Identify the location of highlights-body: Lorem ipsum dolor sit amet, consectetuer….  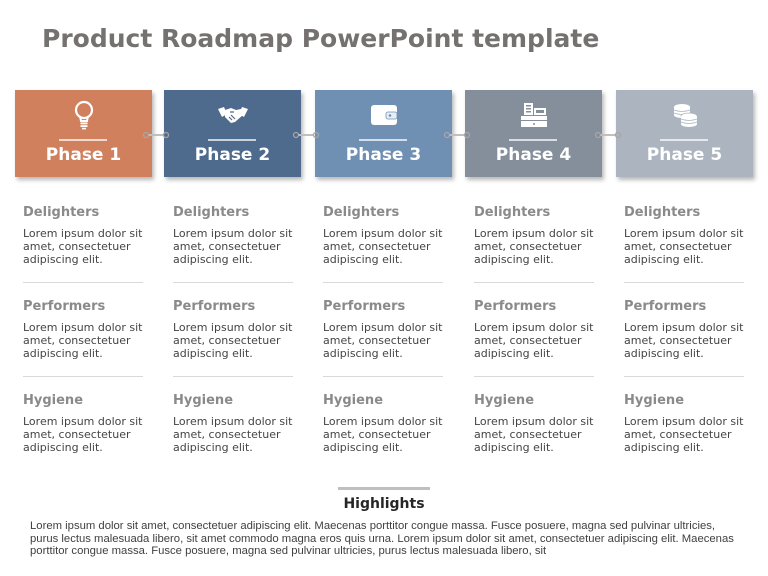
(382, 538).